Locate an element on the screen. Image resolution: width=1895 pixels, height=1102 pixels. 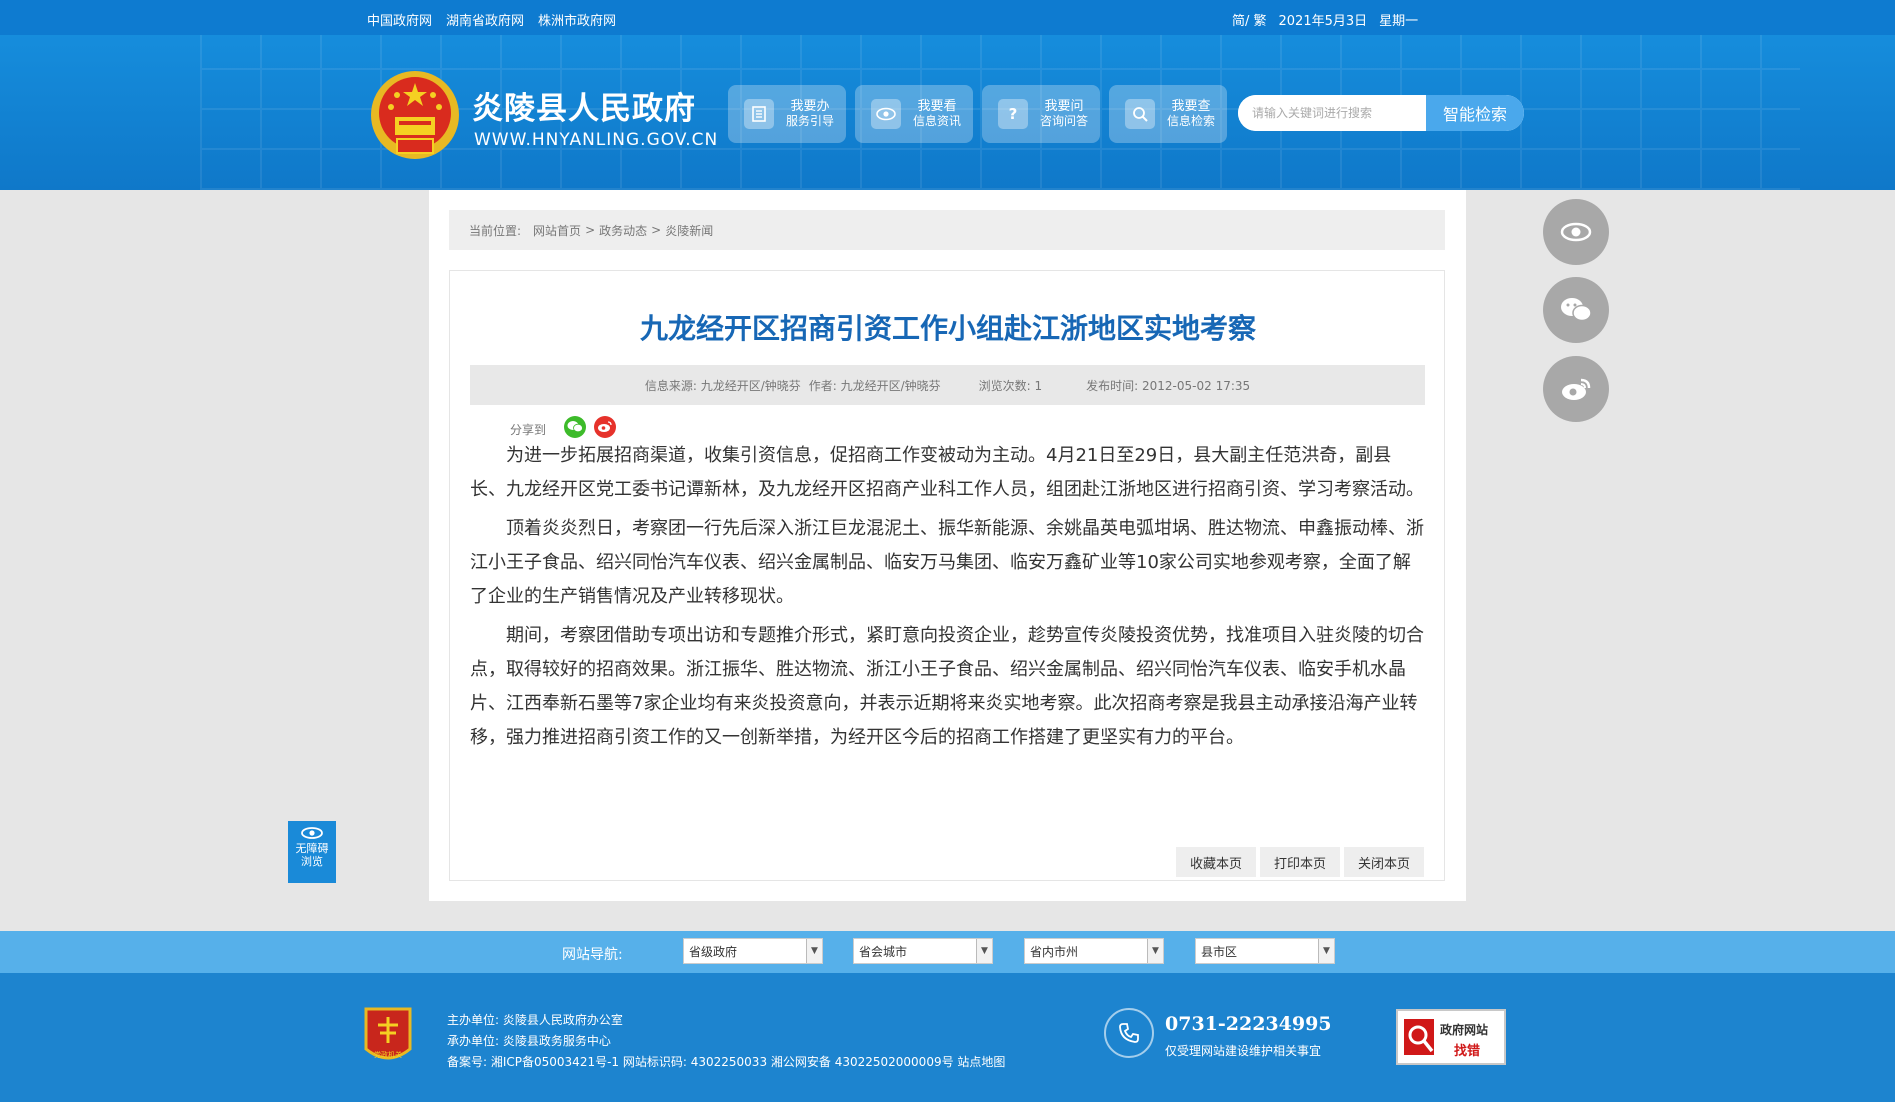
site-name: 炎陵县人民政府 is located at coordinates (584, 109).